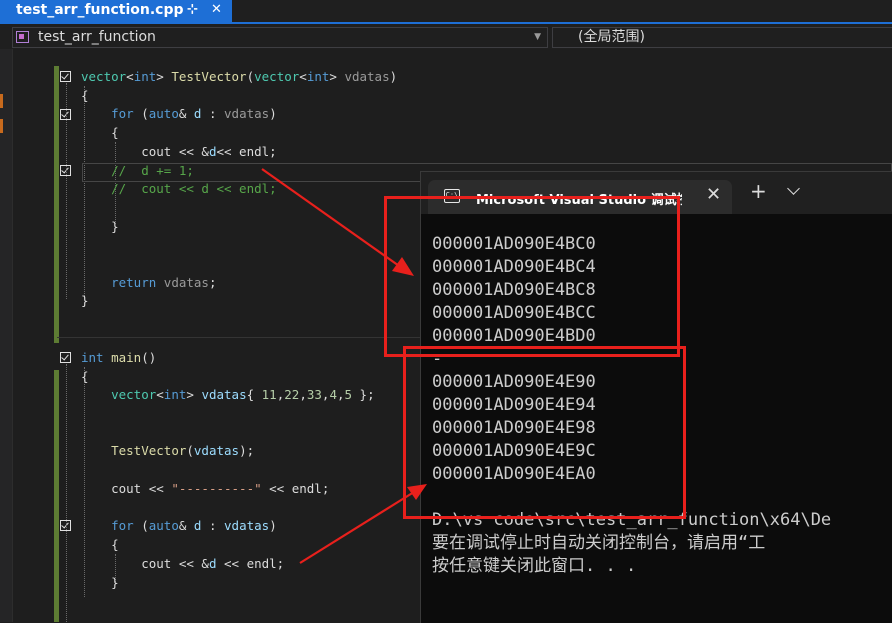  What do you see at coordinates (183, 563) in the screenshot?
I see `code-line: cout << &d << endl;` at bounding box center [183, 563].